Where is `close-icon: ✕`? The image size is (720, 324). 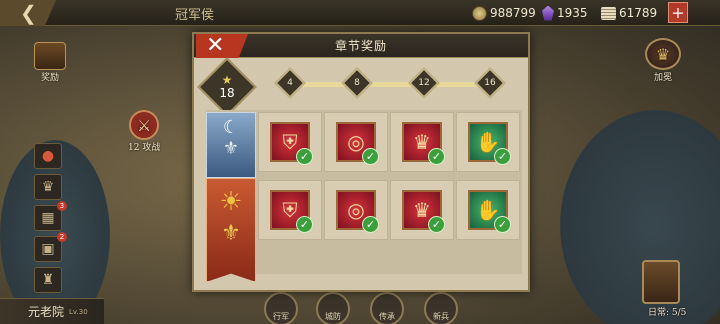
close-icon: ✕ is located at coordinates (215, 45).